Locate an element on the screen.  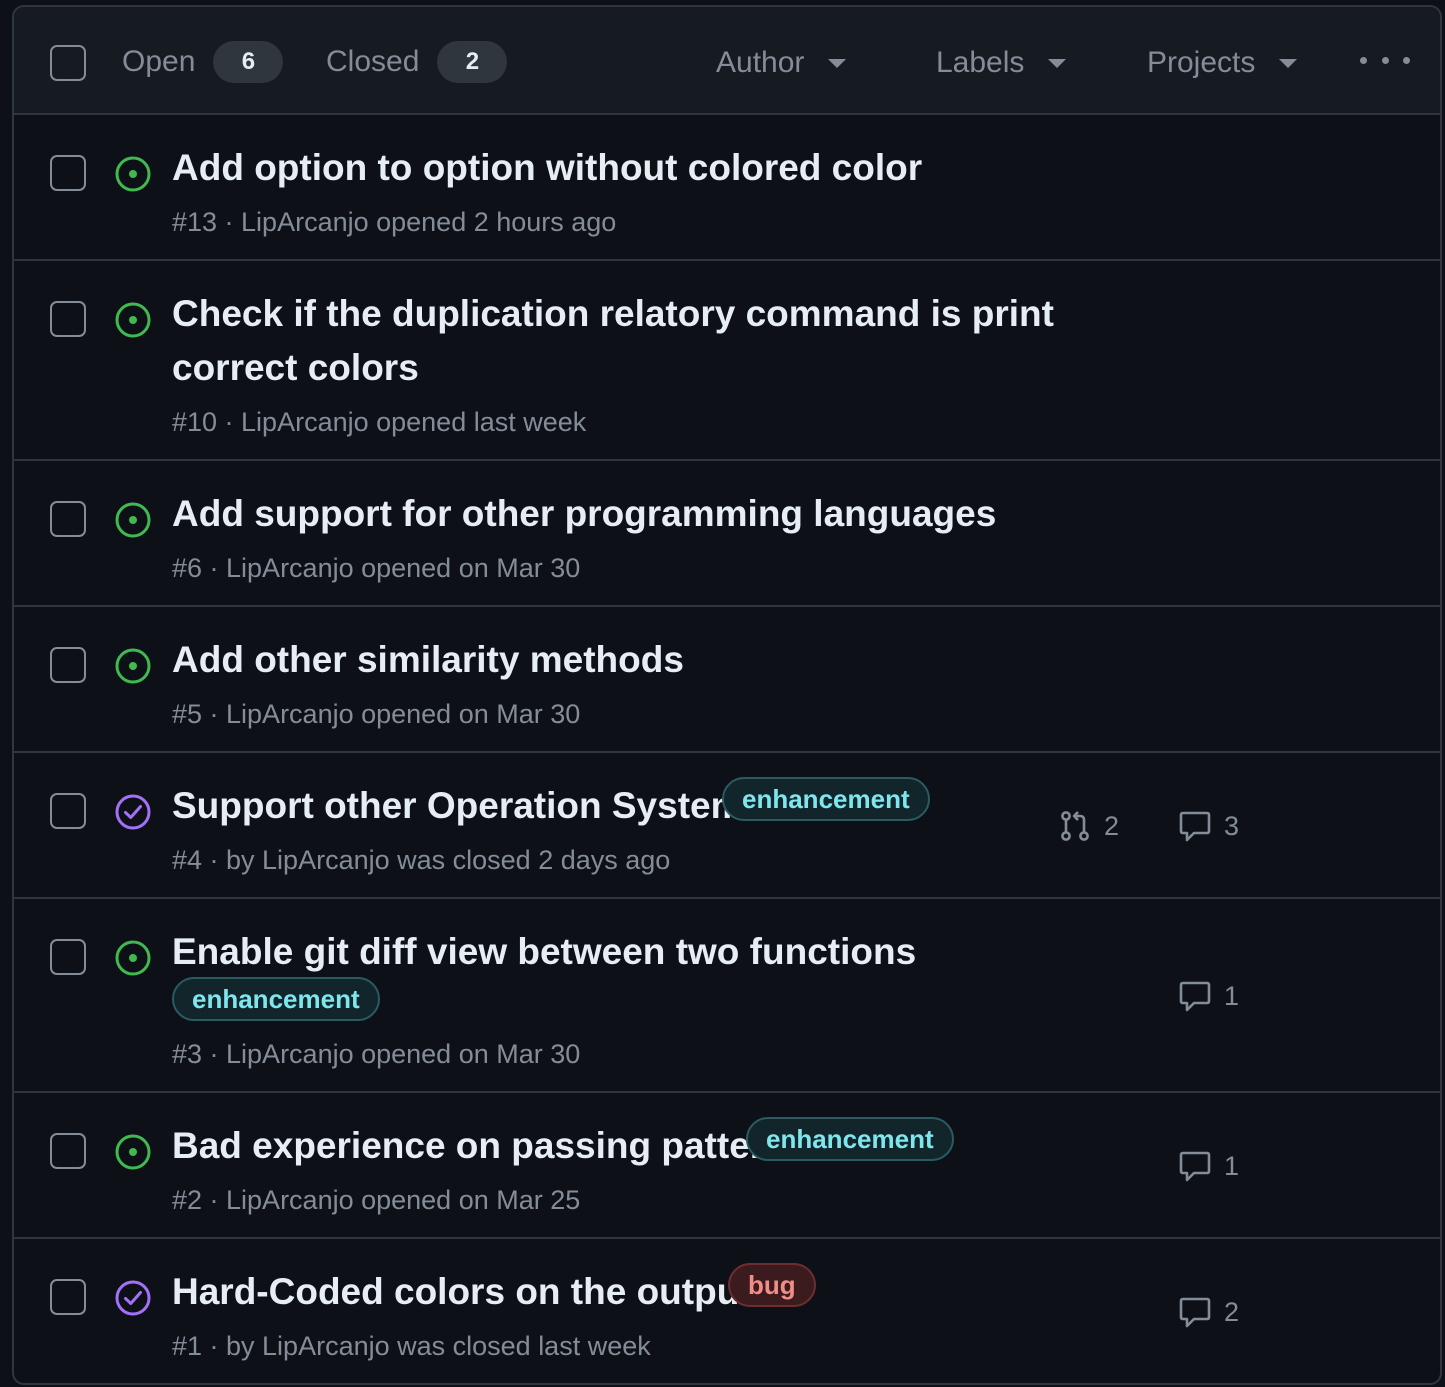
bug-label: bug is located at coordinates (772, 1285).